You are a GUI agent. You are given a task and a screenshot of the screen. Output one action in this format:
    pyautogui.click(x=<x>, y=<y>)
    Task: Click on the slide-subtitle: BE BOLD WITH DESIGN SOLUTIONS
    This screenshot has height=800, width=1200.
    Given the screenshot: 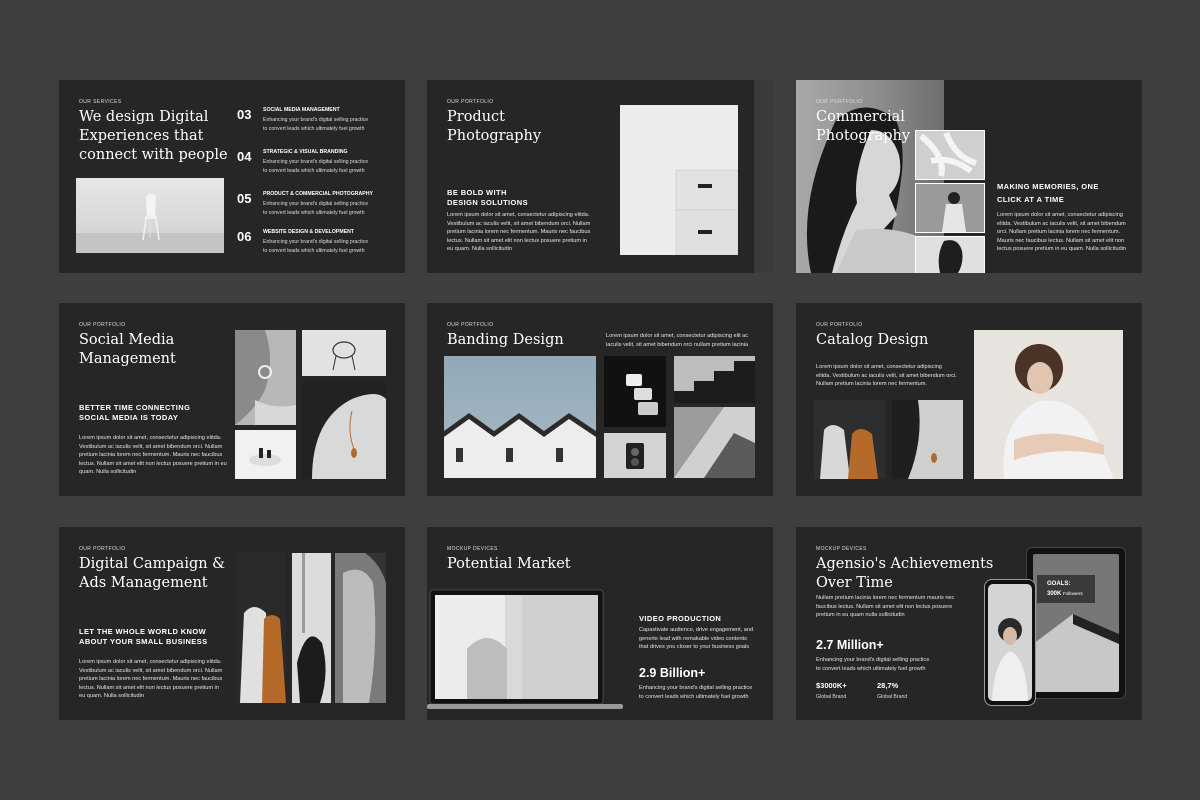 What is the action you would take?
    pyautogui.click(x=487, y=197)
    